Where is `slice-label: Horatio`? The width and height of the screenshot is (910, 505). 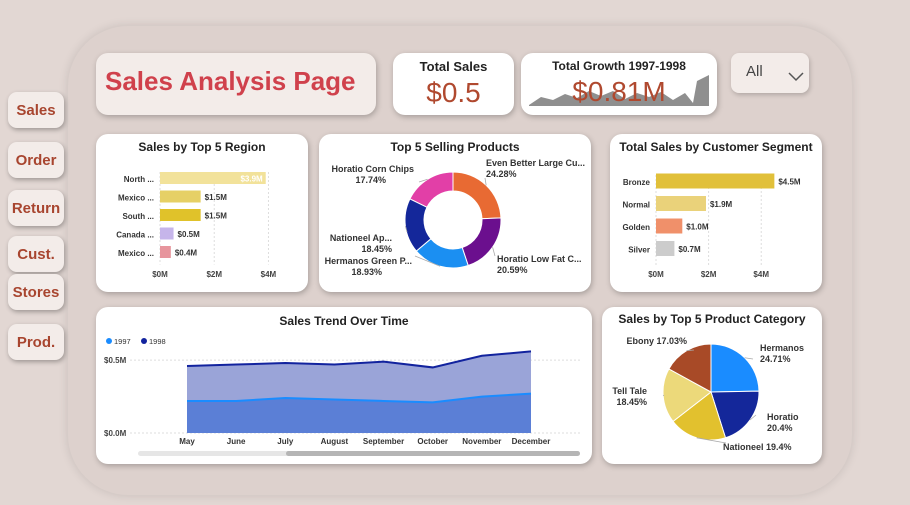 slice-label: Horatio is located at coordinates (783, 417).